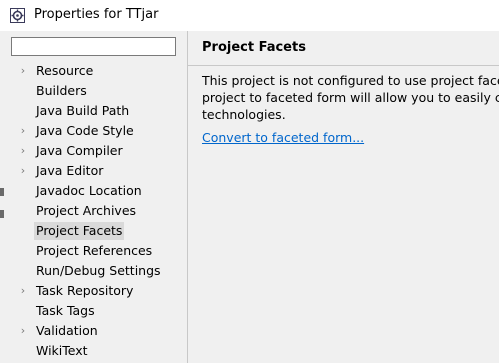 The width and height of the screenshot is (499, 363). Describe the element at coordinates (84, 291) in the screenshot. I see `tree-item: Task Repository` at that location.